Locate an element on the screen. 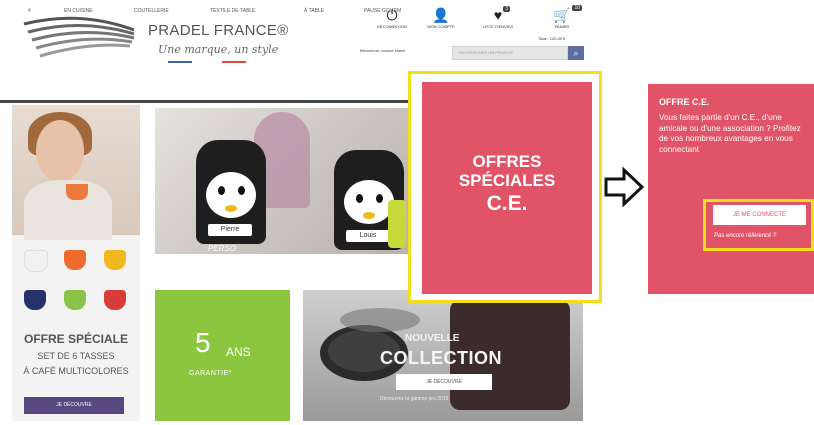 The height and width of the screenshot is (425, 814). perso-watermark: PERSO is located at coordinates (222, 248).